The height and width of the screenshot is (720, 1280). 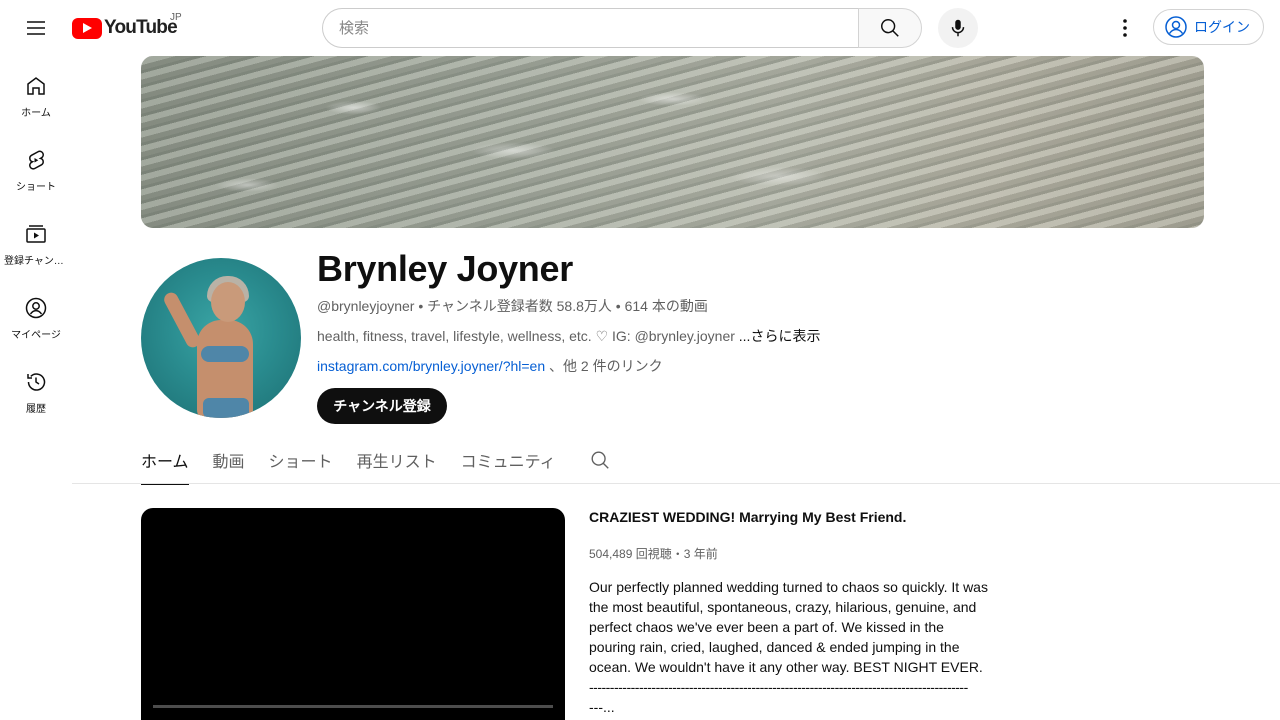 What do you see at coordinates (676, 483) in the screenshot?
I see `tabs-divider` at bounding box center [676, 483].